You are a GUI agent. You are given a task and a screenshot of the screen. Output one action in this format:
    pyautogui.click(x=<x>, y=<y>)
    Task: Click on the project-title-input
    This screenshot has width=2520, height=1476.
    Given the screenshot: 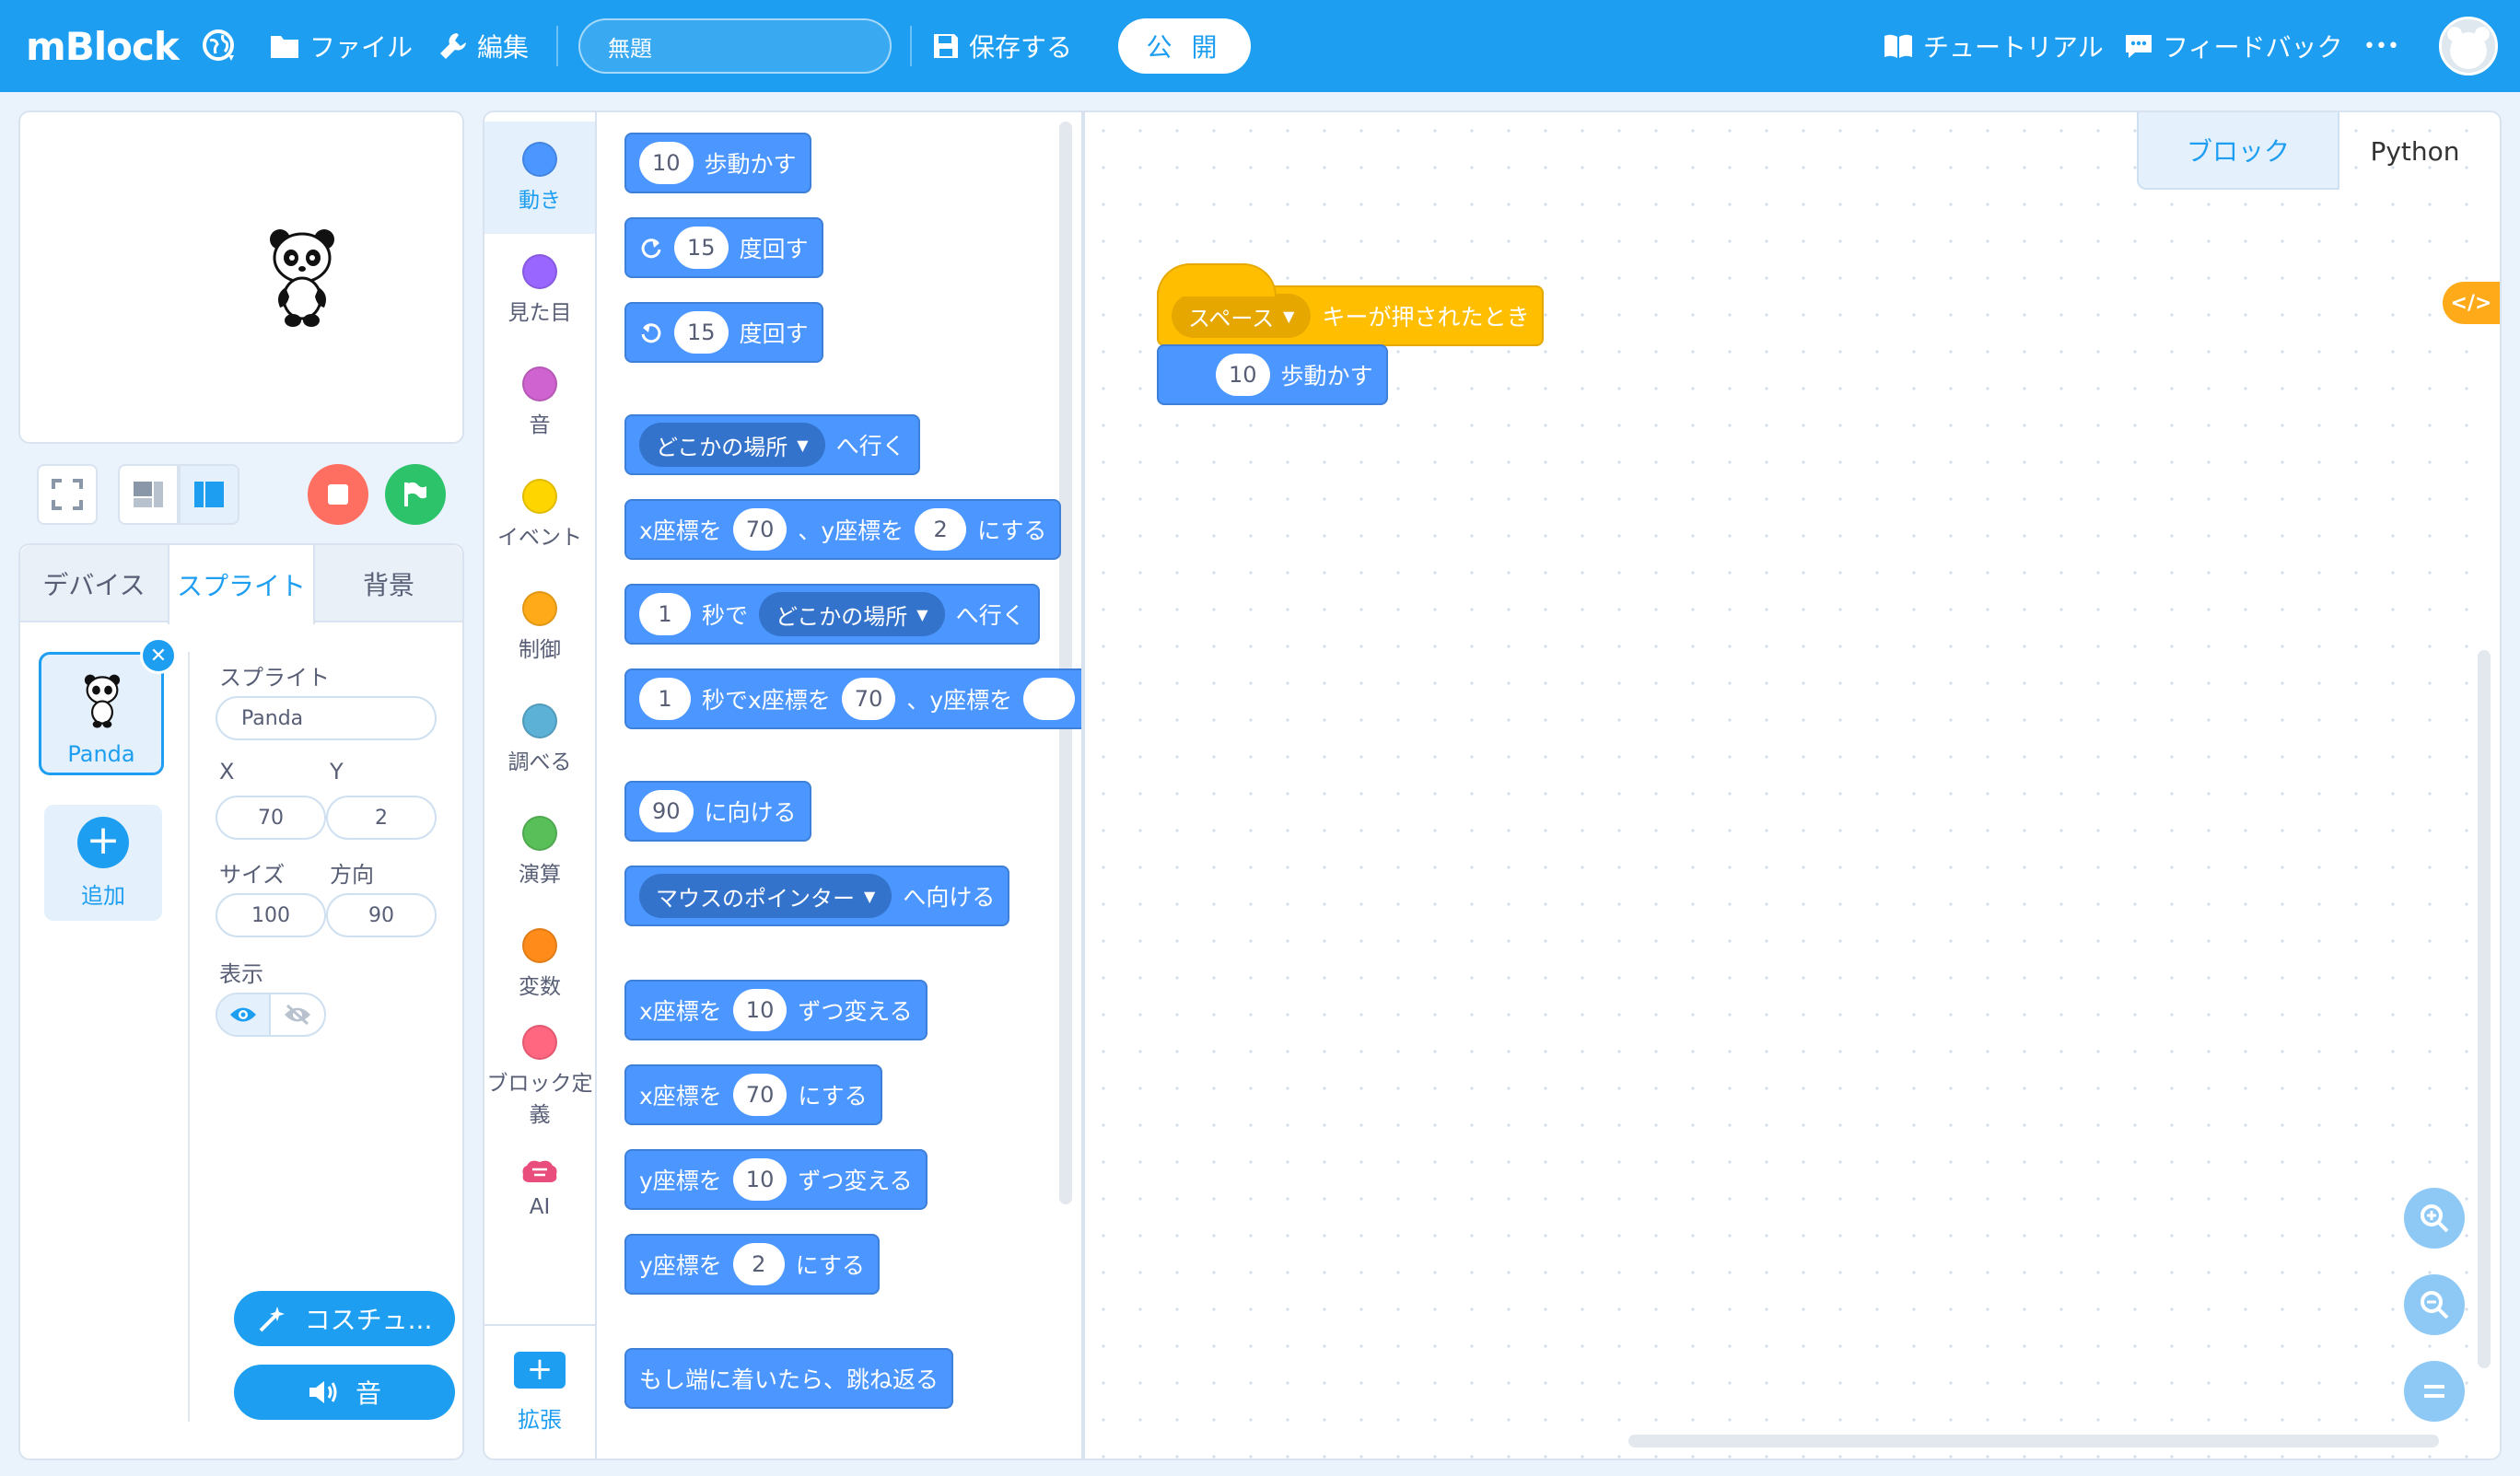 What is the action you would take?
    pyautogui.click(x=735, y=46)
    